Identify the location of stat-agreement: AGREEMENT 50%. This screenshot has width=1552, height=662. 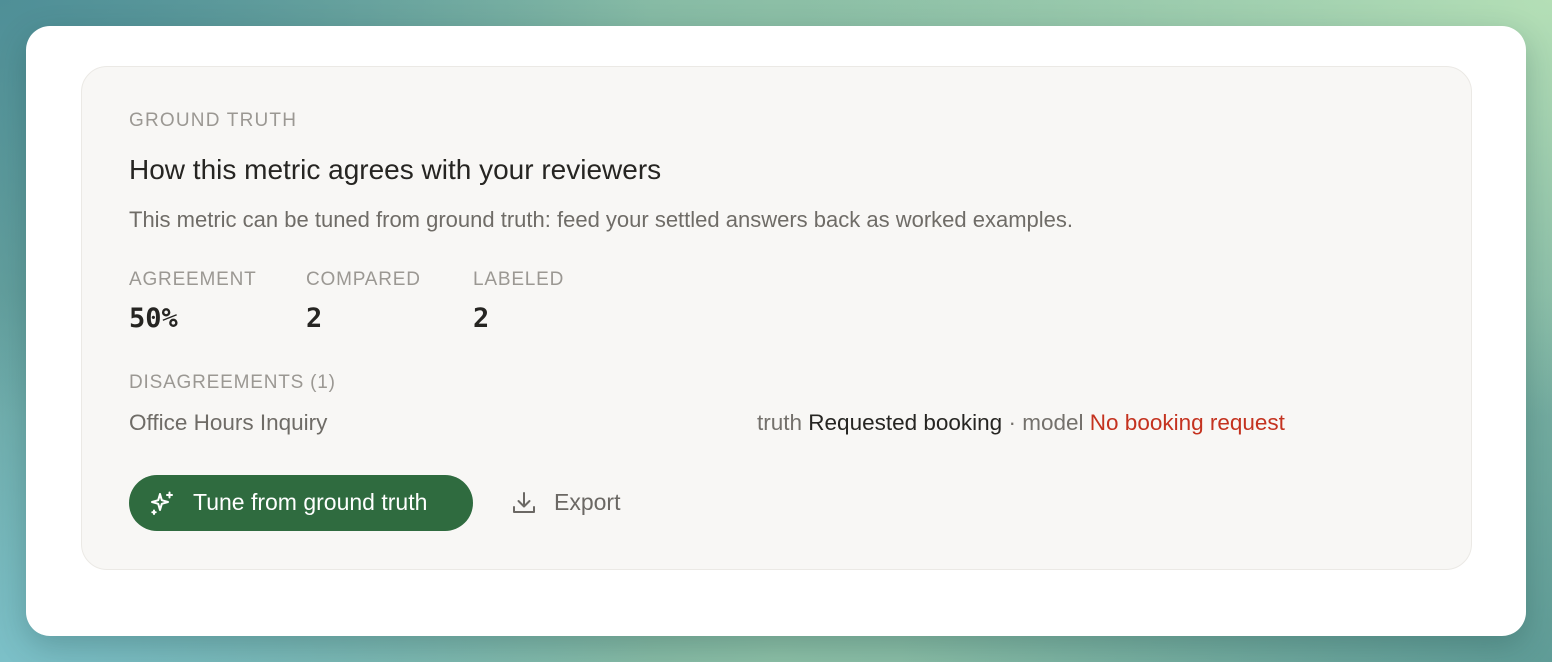
(193, 301).